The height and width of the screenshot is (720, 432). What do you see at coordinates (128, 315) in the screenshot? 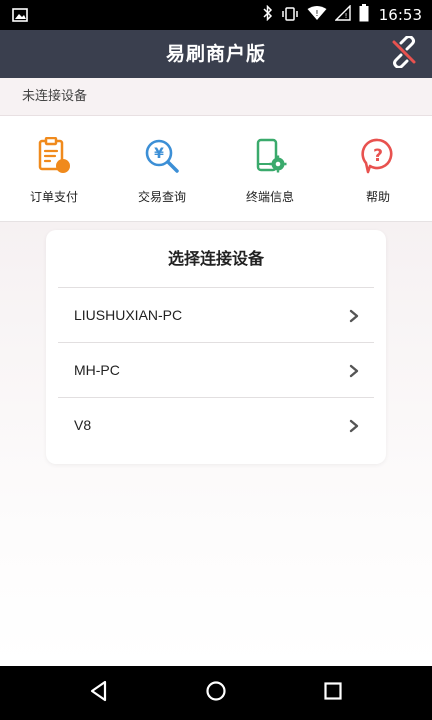
I see `device-name: LIUSHUXIAN-PC` at bounding box center [128, 315].